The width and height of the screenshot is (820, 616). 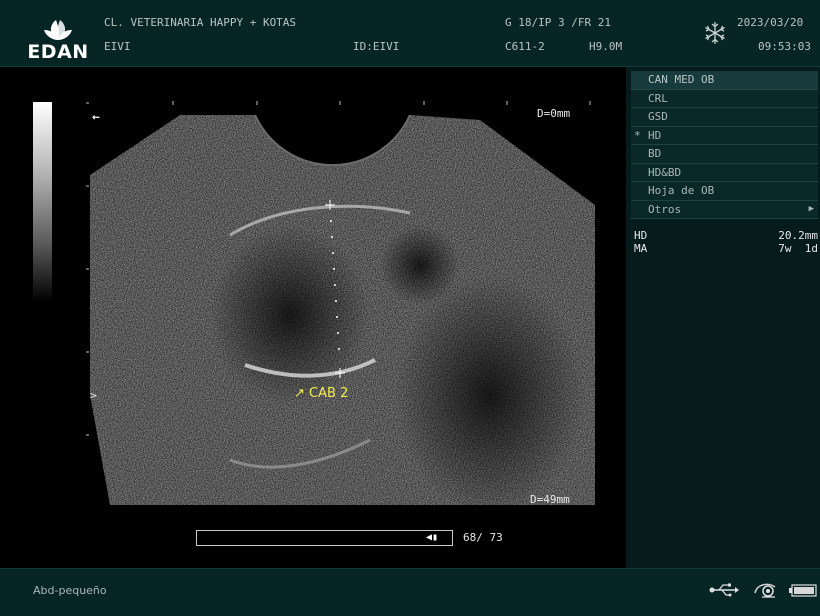 I want to click on image-annotation: ↗ CAB 2, so click(x=321, y=393).